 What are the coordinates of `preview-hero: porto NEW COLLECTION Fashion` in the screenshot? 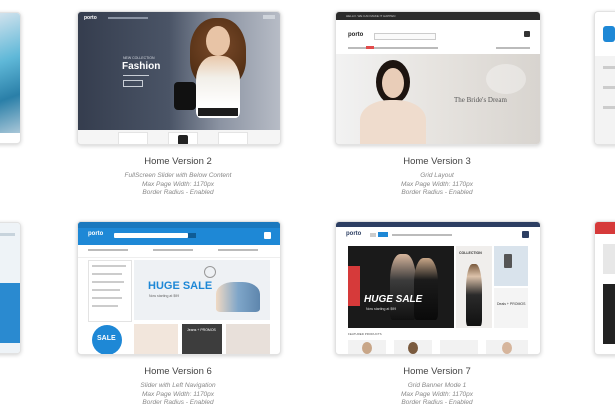 It's located at (179, 71).